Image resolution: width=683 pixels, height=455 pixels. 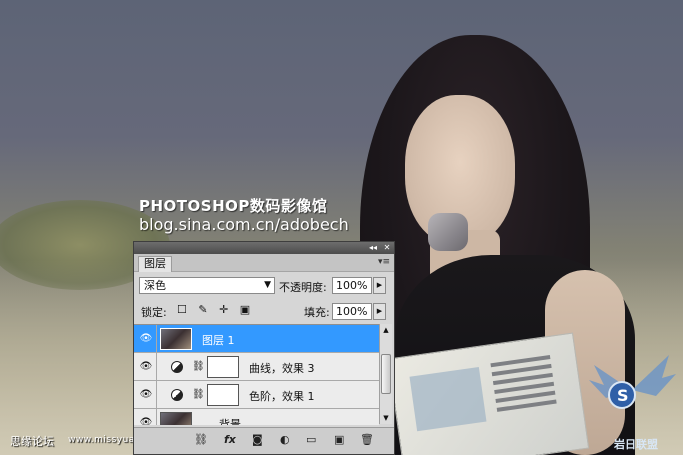 I want to click on tab-layers: 图层, so click(x=155, y=264).